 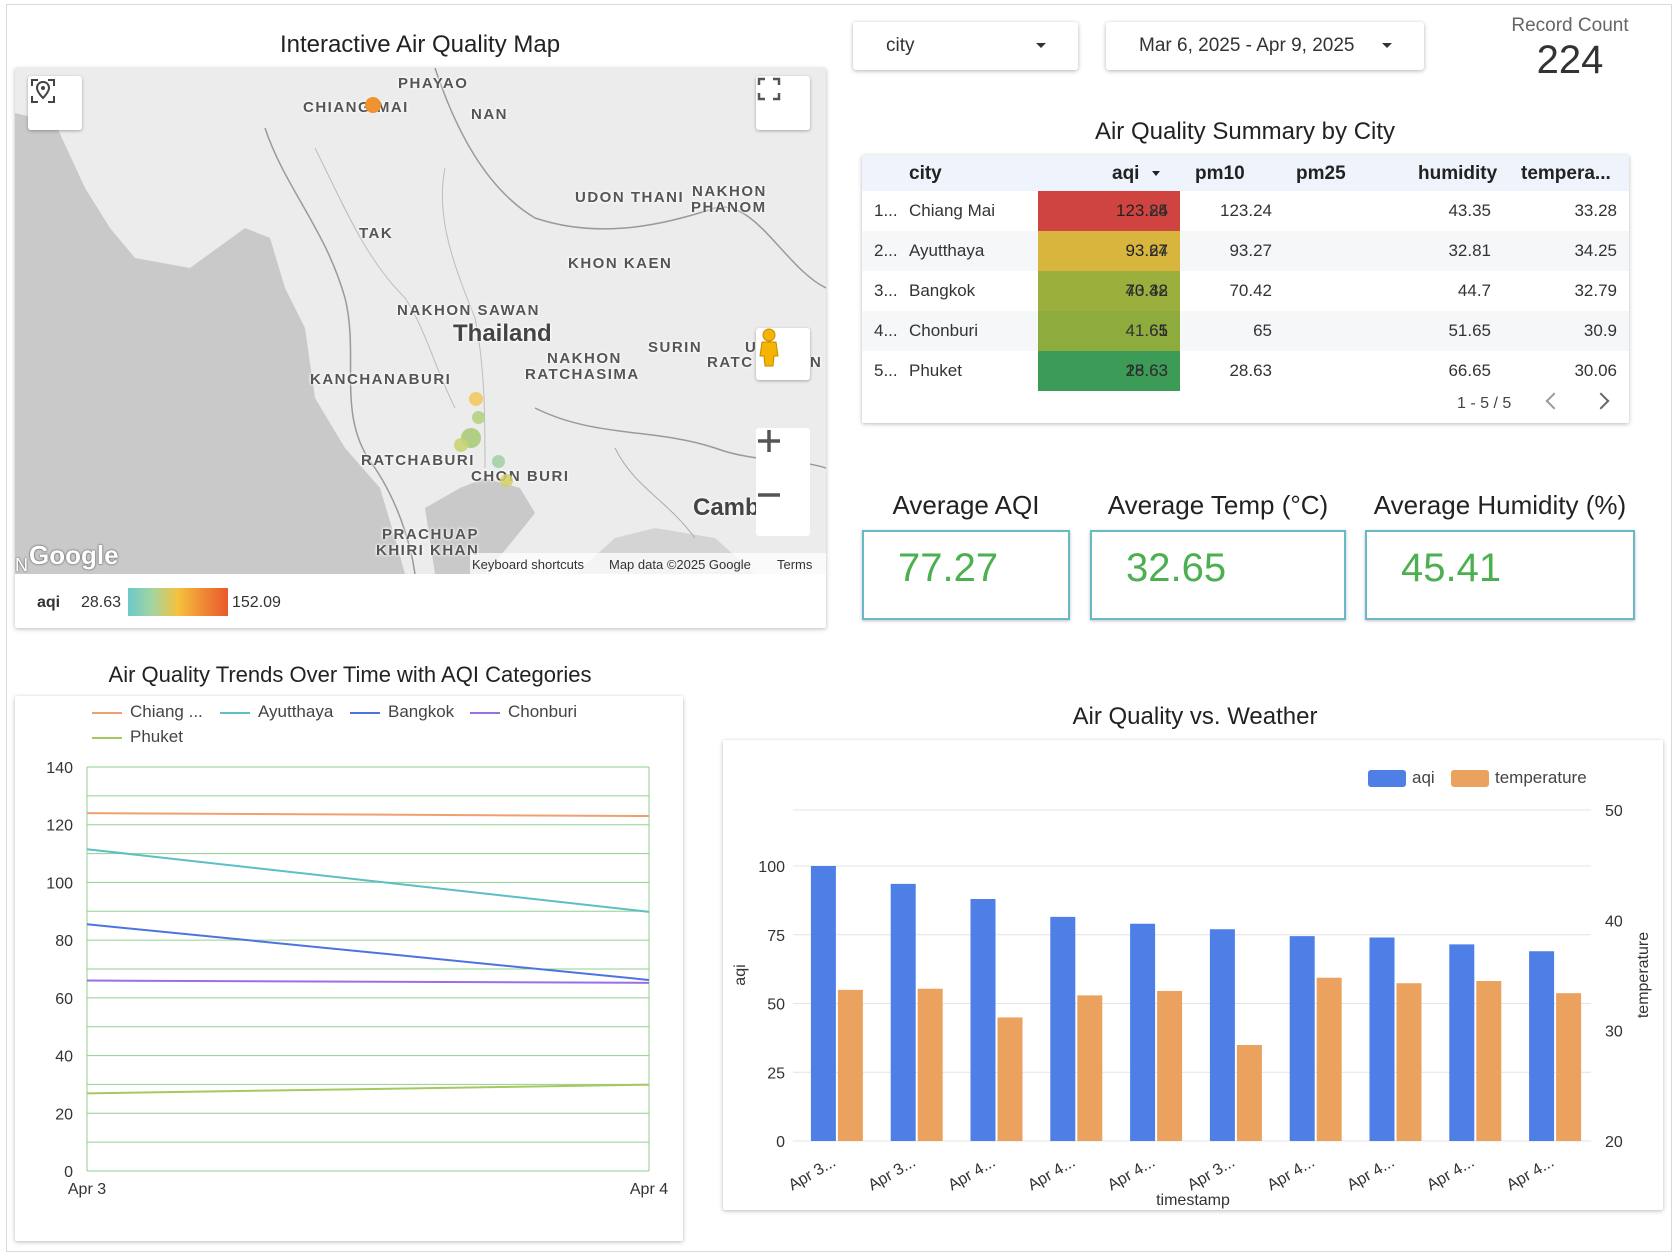 I want to click on cell-humidity: 66.65, so click(x=1469, y=370).